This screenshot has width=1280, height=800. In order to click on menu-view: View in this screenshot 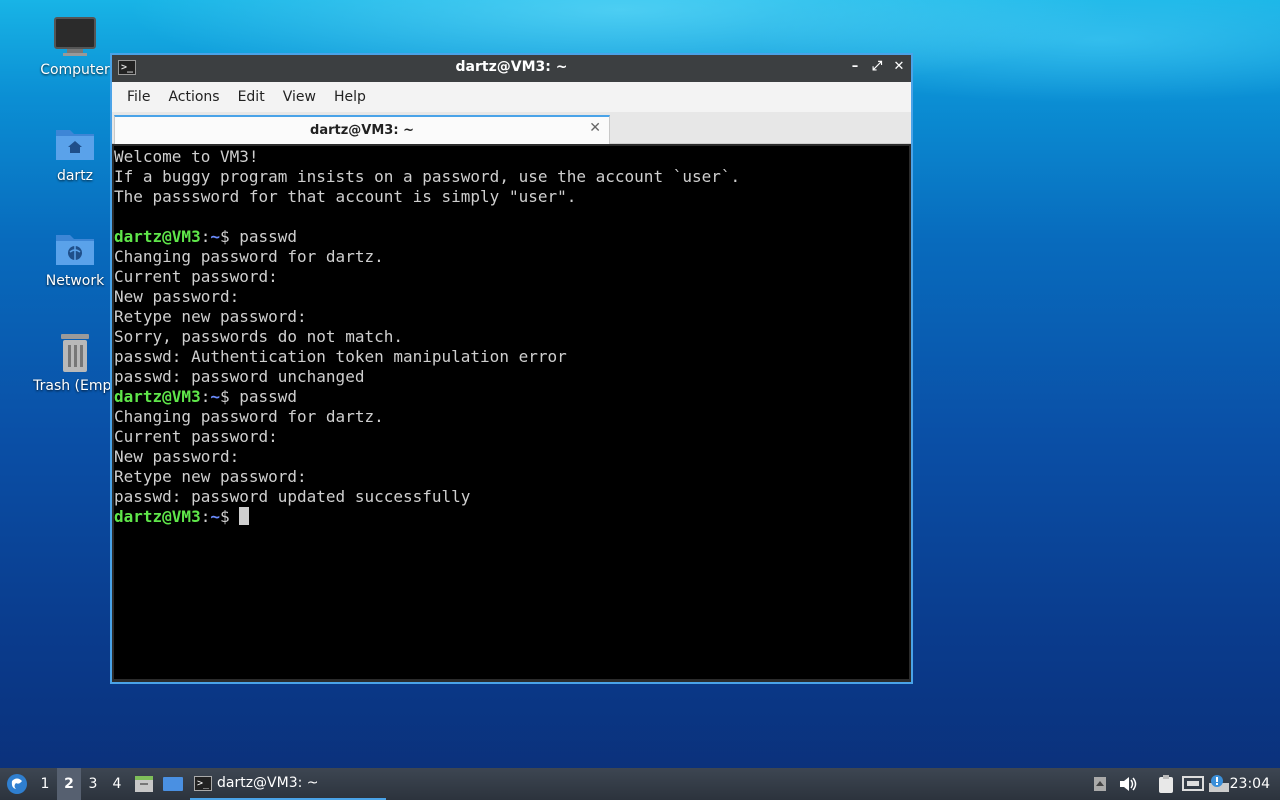, I will do `click(299, 97)`.